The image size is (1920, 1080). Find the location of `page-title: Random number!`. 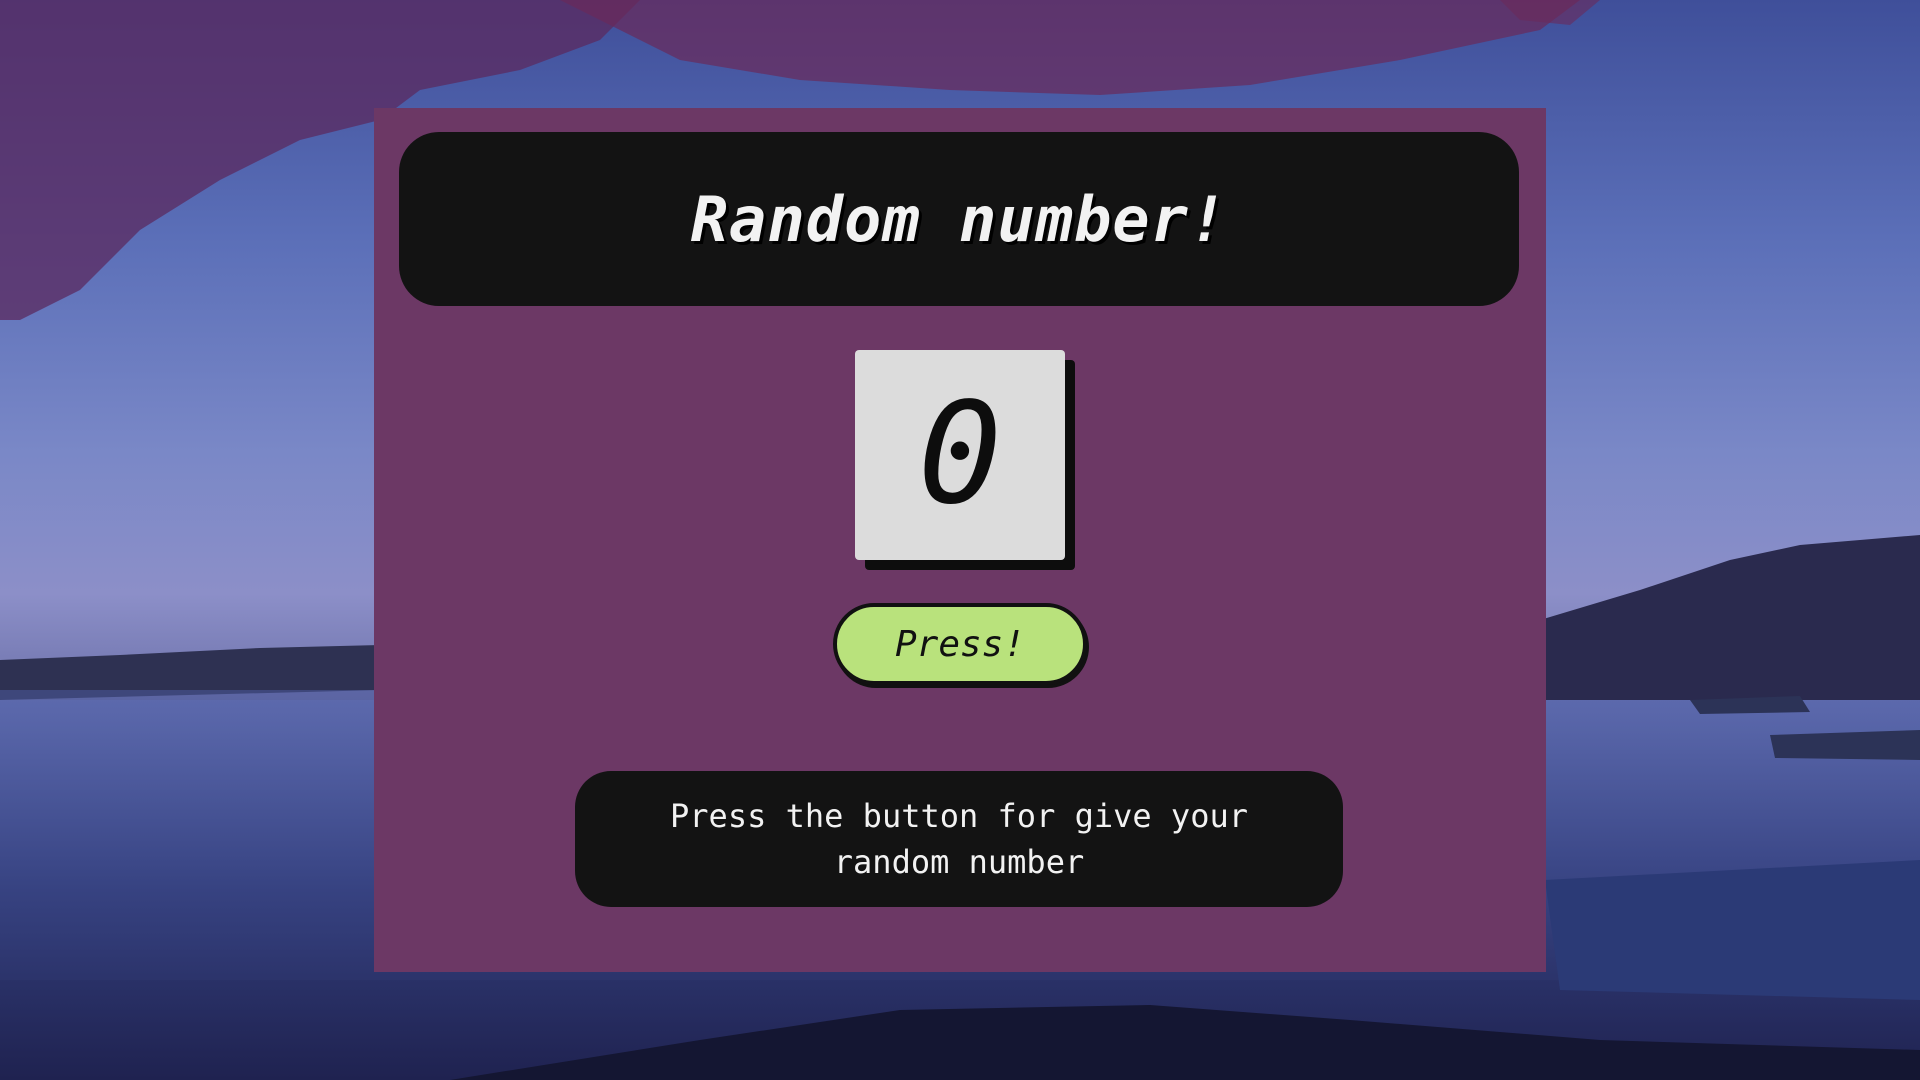

page-title: Random number! is located at coordinates (959, 219).